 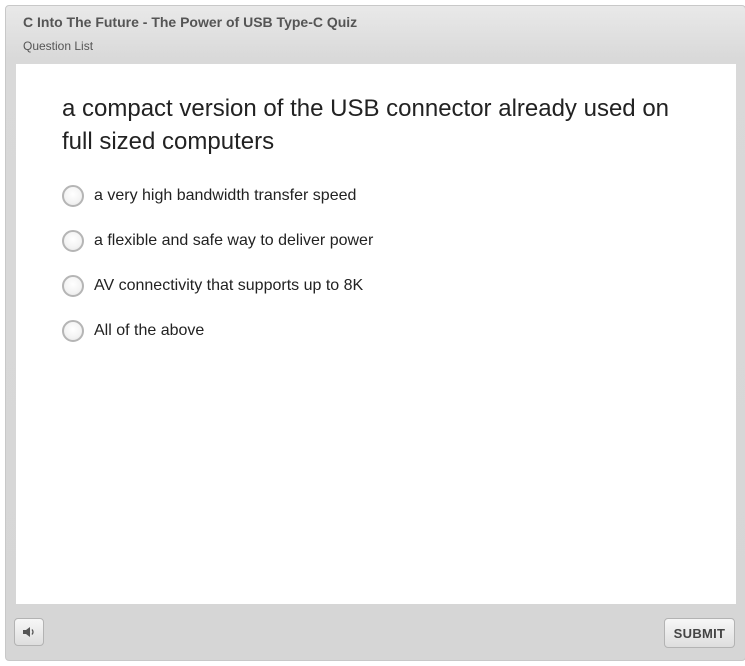 I want to click on speaker-icon, so click(x=28, y=632).